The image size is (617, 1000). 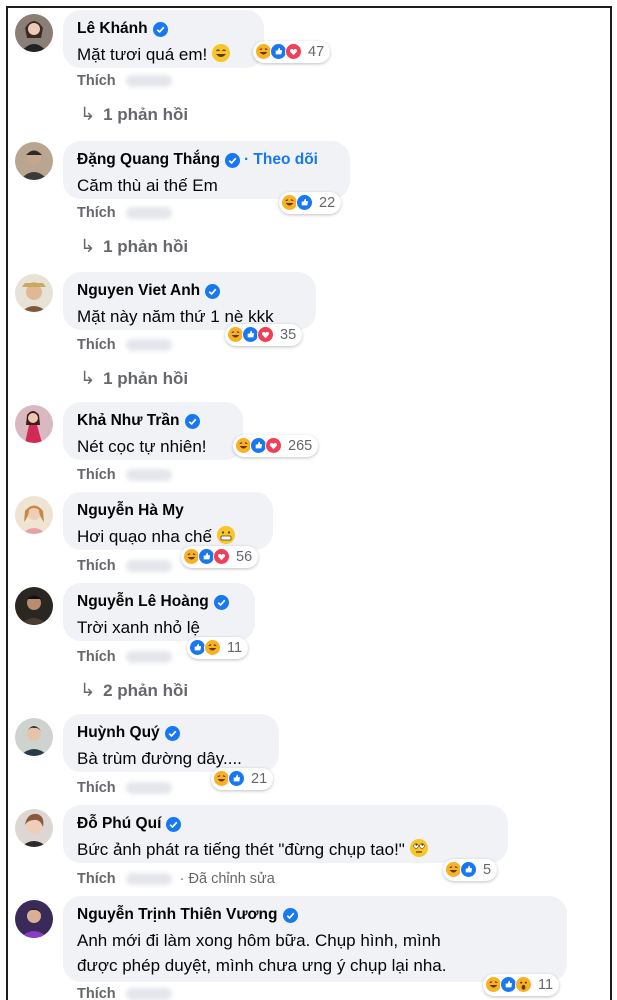 I want to click on view-replies-link: ↳ 2 phản hồi, so click(x=134, y=690).